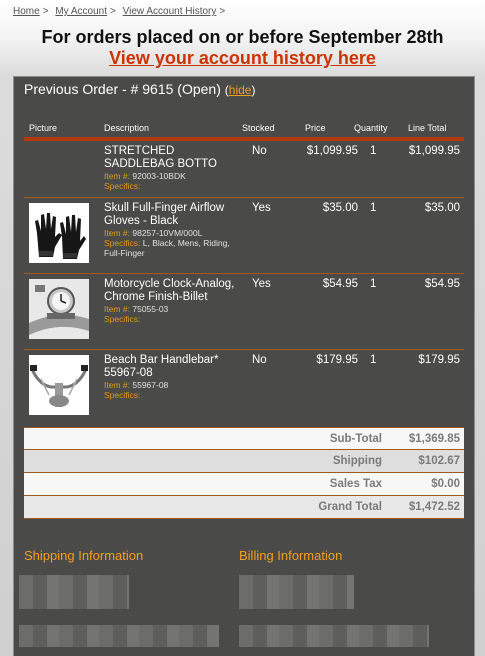 The height and width of the screenshot is (656, 485). Describe the element at coordinates (171, 385) in the screenshot. I see `item-number: Item #: 55967-08` at that location.